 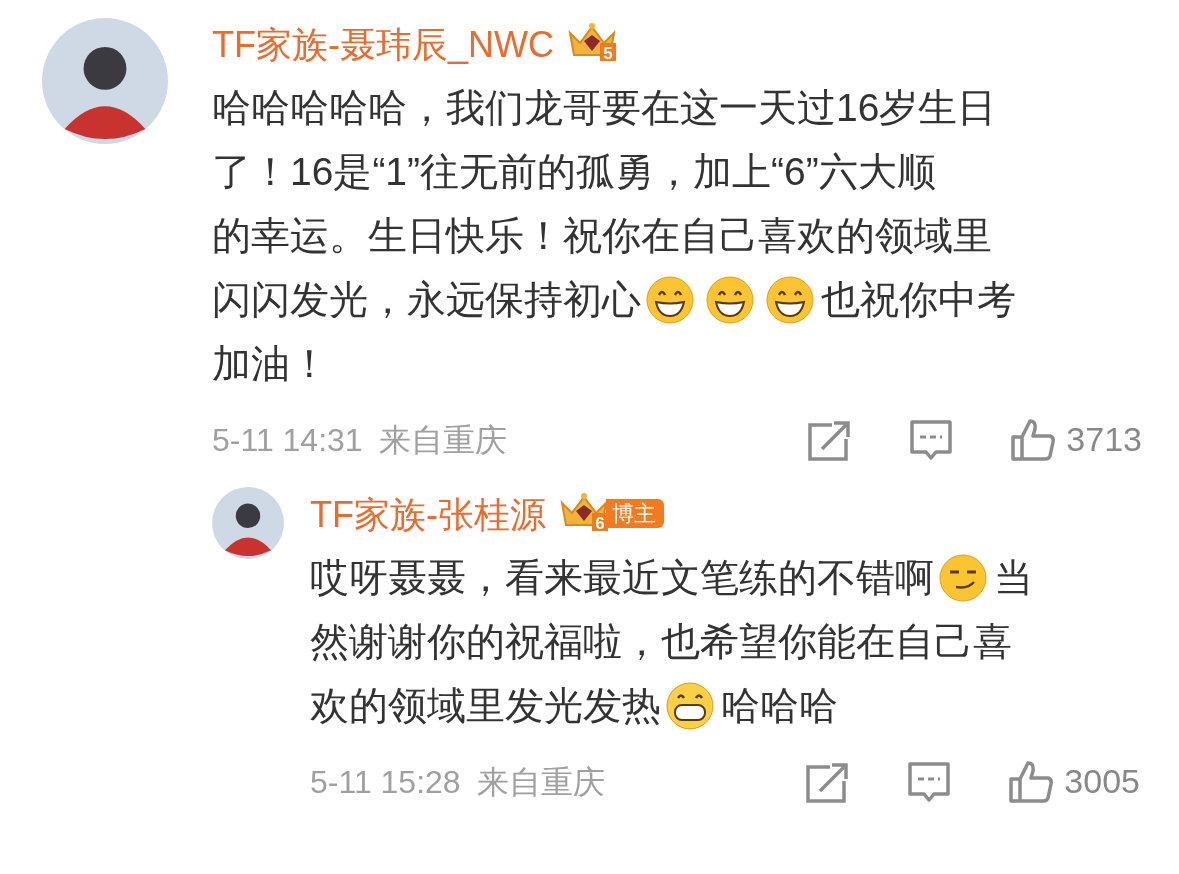 What do you see at coordinates (287, 440) in the screenshot?
I see `comment-date: 5-11 14:31` at bounding box center [287, 440].